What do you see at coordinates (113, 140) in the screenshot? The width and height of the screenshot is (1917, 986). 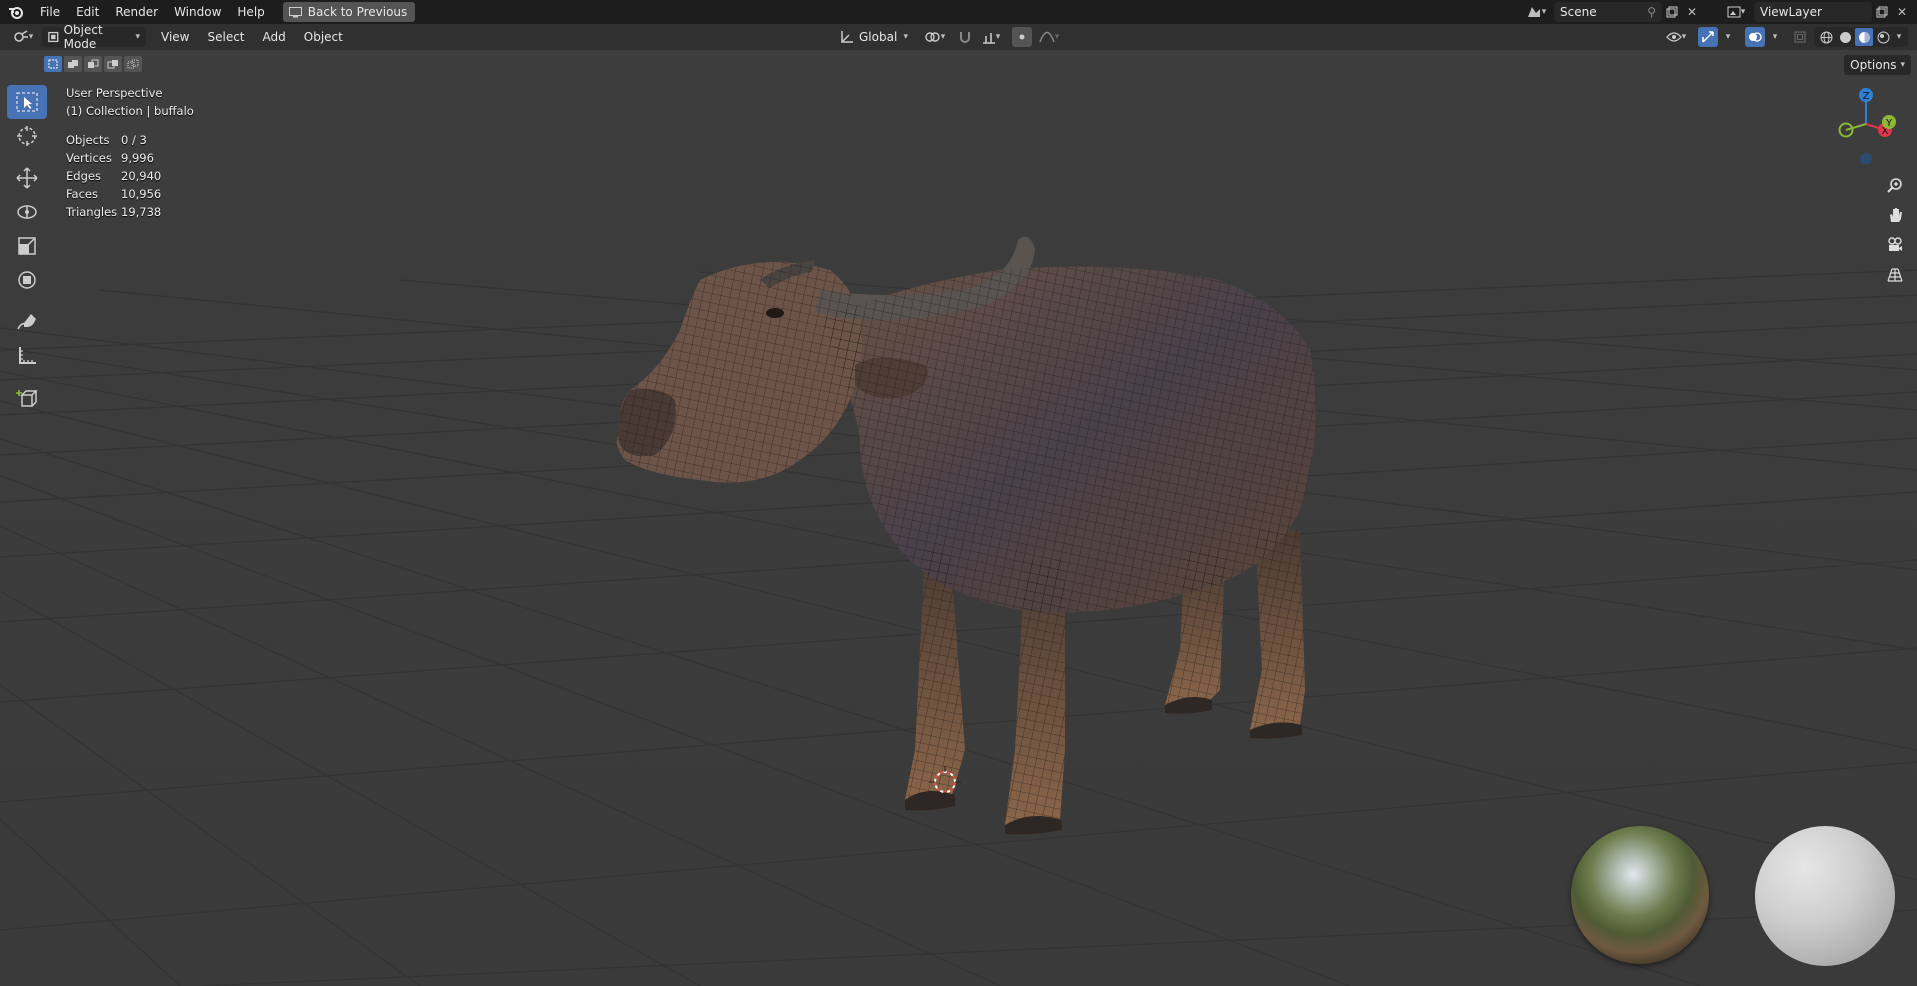 I see `stat-row: Objects 0 / 3` at bounding box center [113, 140].